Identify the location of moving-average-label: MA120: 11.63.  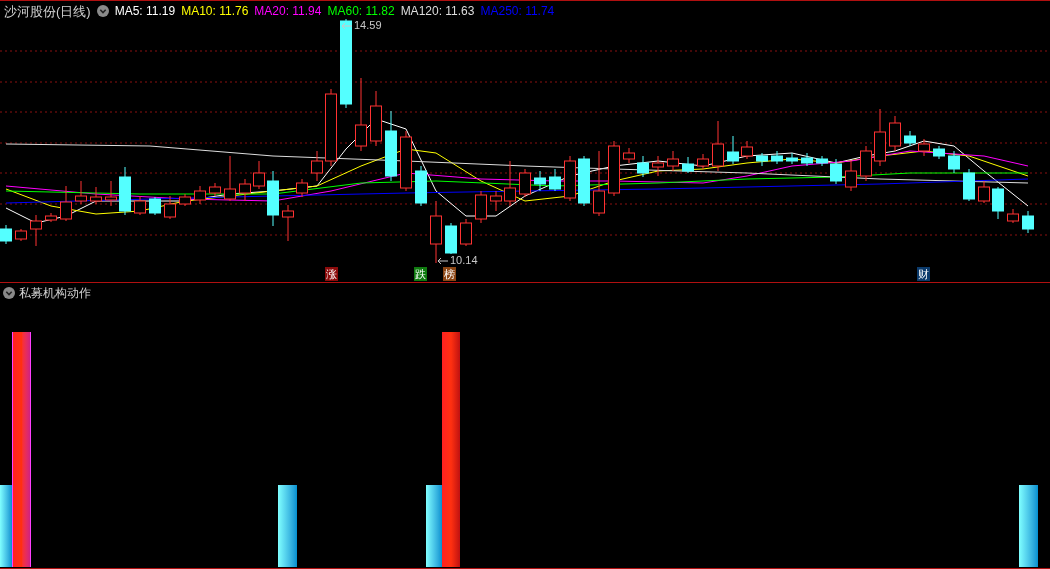
(437, 11).